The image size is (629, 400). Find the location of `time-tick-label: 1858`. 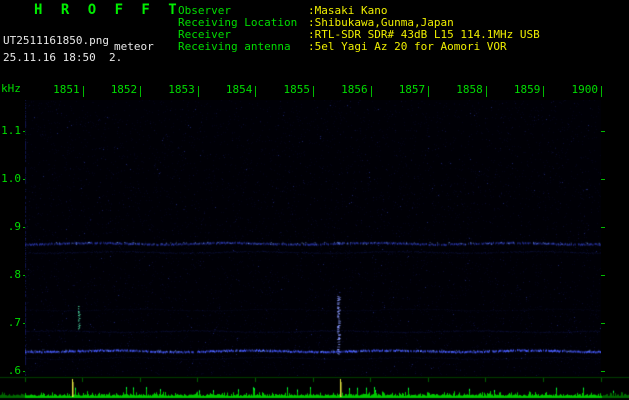

time-tick-label: 1858 is located at coordinates (469, 89).